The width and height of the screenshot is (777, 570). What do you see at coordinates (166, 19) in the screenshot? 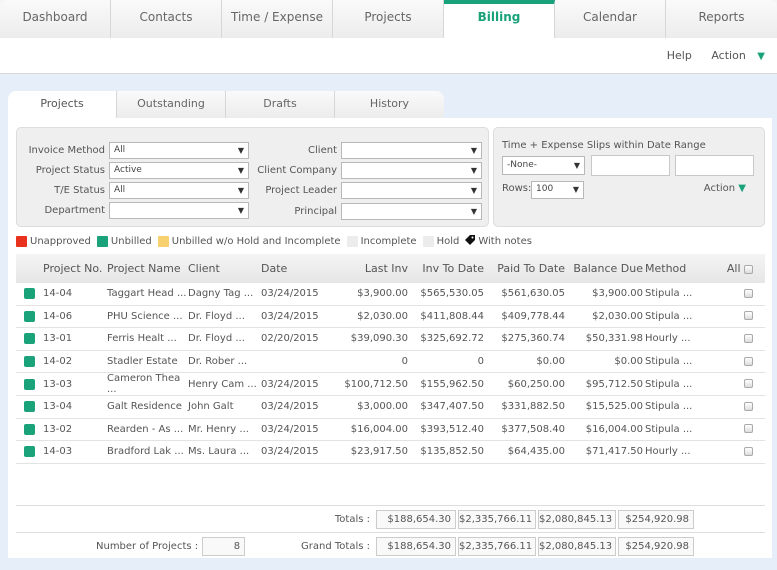
I see `nav-tab-contacts: Contacts` at bounding box center [166, 19].